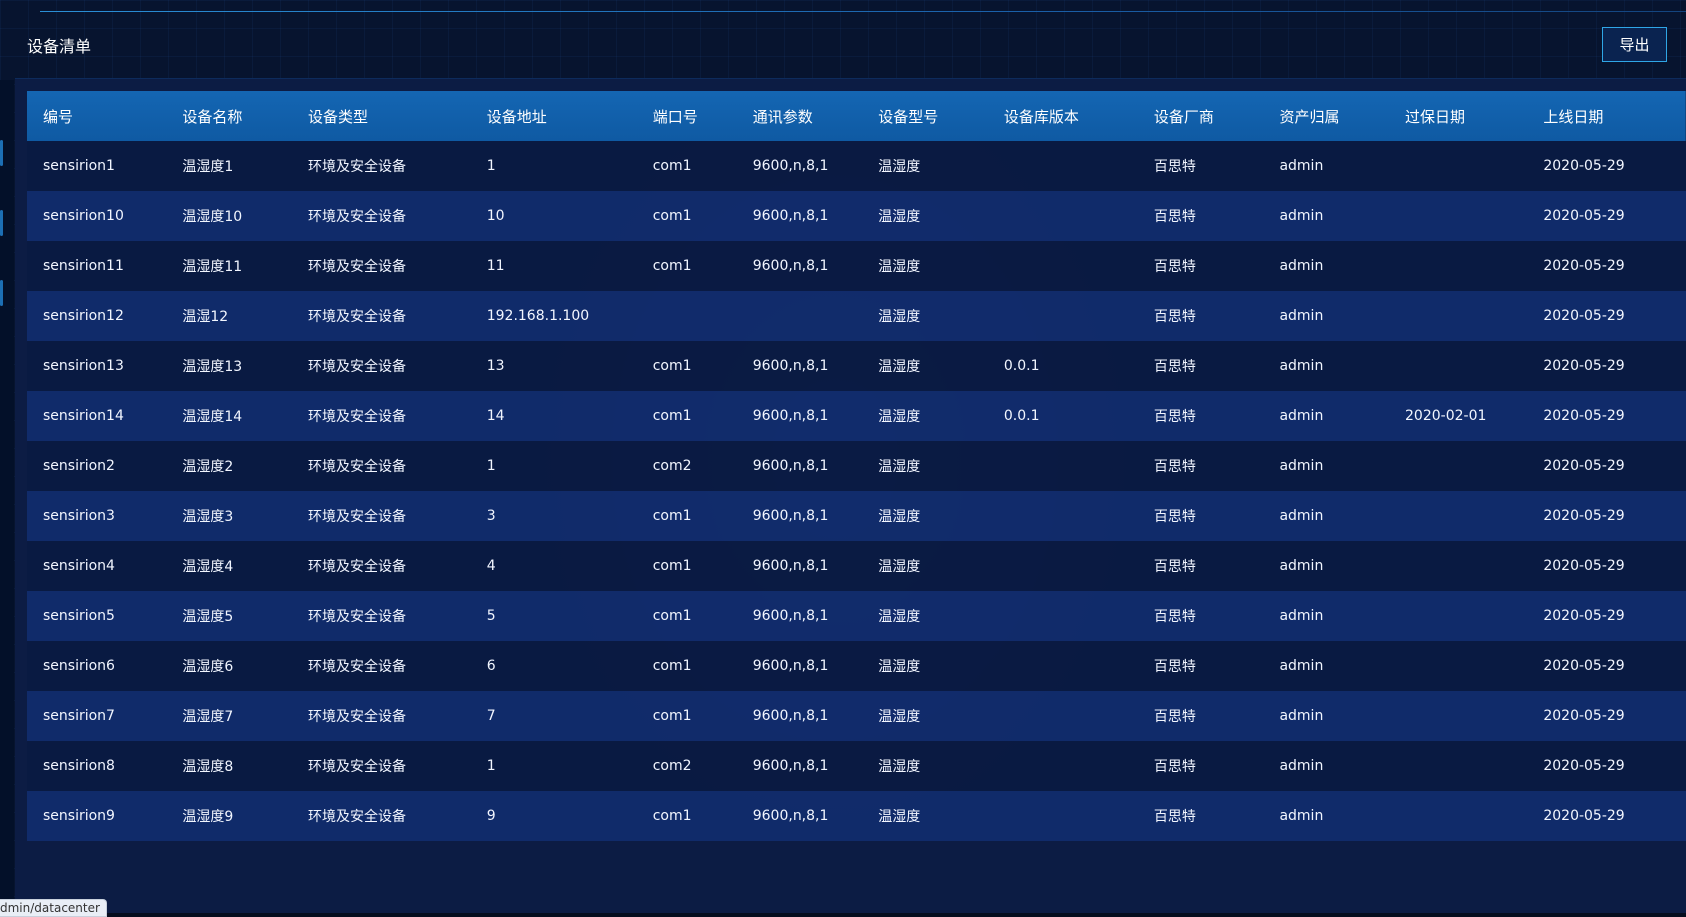 This screenshot has width=1686, height=917. Describe the element at coordinates (79, 666) in the screenshot. I see `table-cell: sensirion6` at that location.